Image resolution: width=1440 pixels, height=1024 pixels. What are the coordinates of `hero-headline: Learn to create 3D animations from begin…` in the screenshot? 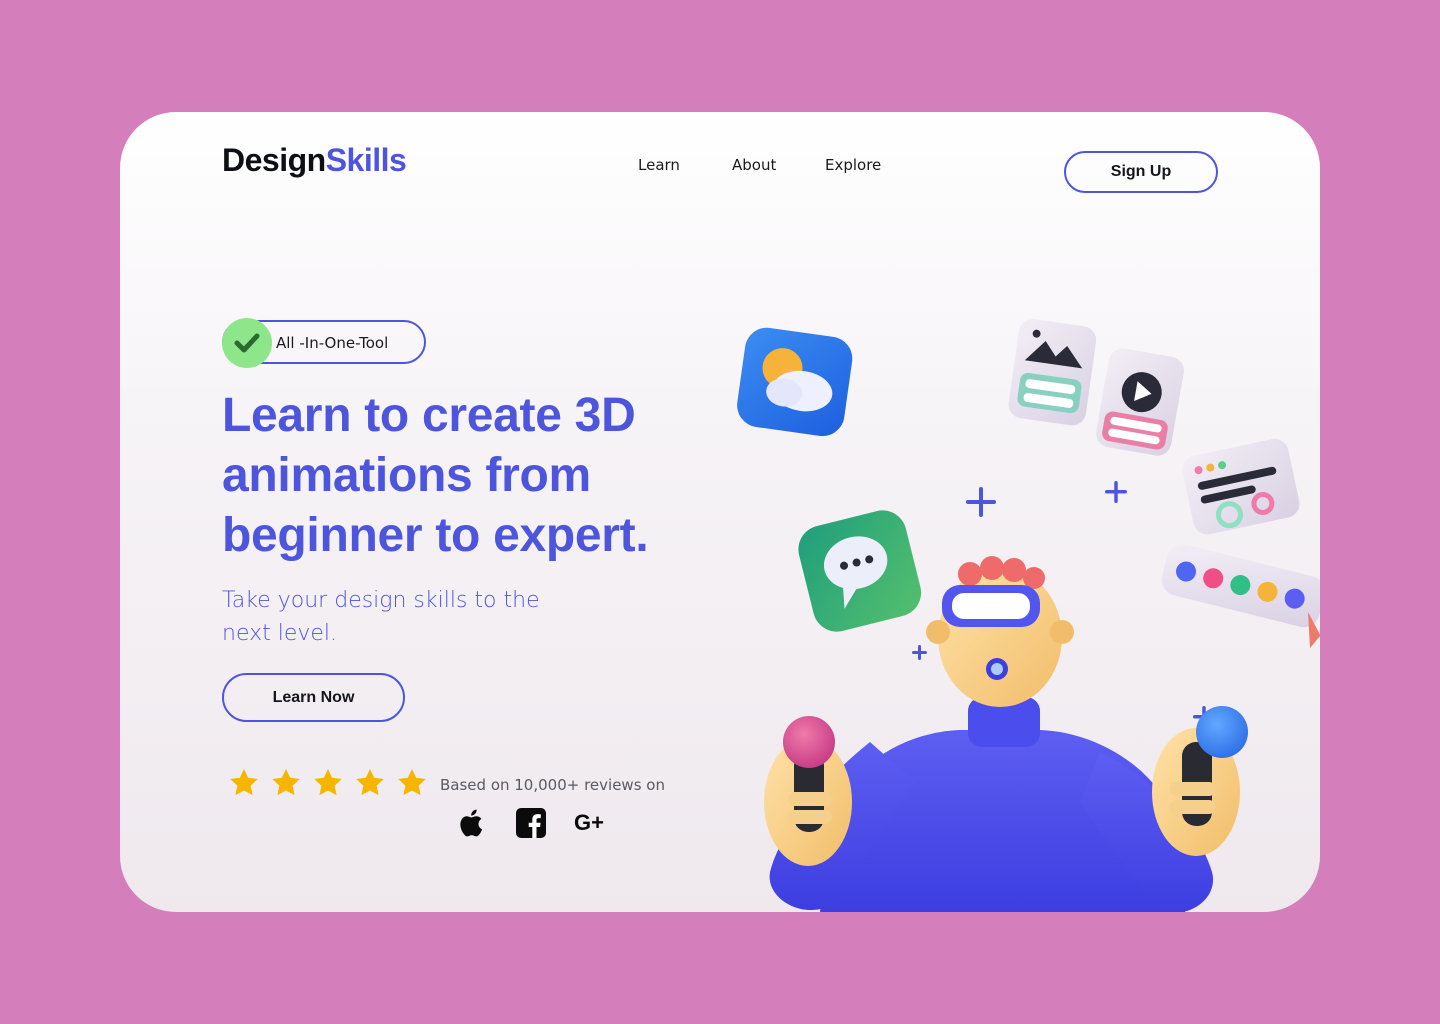 It's located at (457, 476).